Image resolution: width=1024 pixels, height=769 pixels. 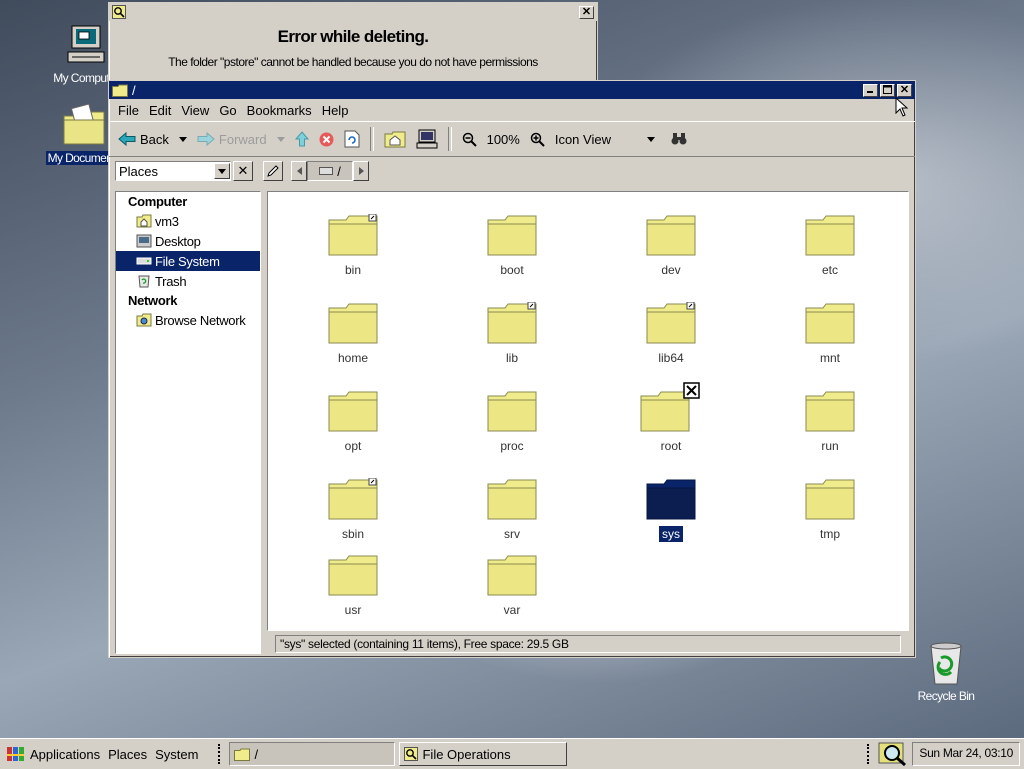 I want to click on view-mode-select: Icon View, so click(x=605, y=139).